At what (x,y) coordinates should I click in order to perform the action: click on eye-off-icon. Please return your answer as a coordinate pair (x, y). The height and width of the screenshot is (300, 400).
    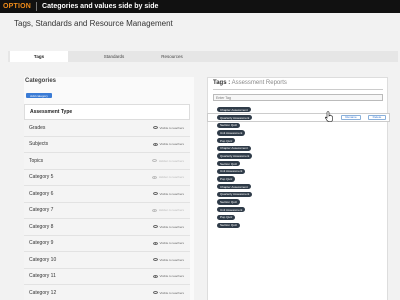
    Looking at the image, I should click on (154, 210).